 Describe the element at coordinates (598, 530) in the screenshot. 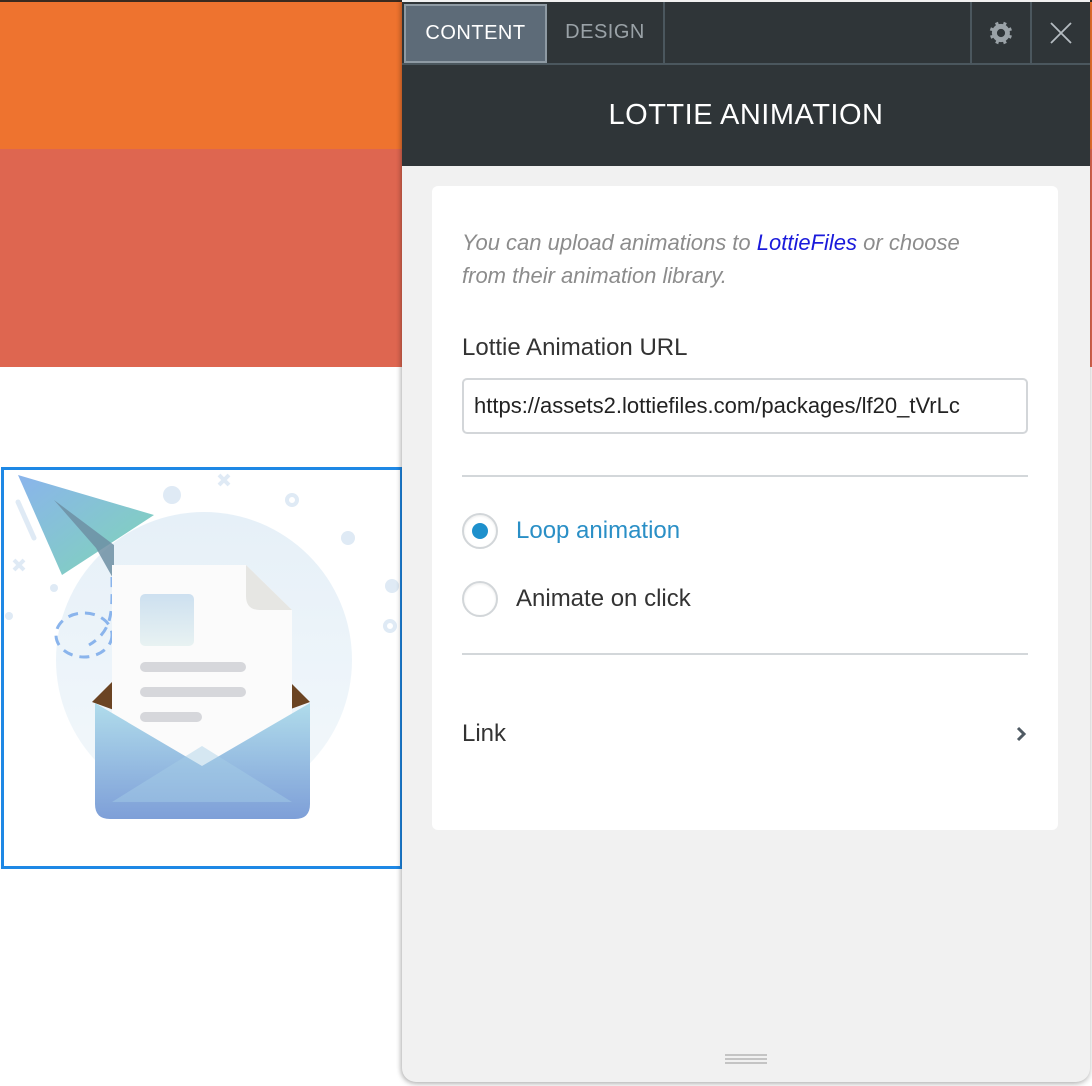

I see `radio-label: Loop animation` at that location.